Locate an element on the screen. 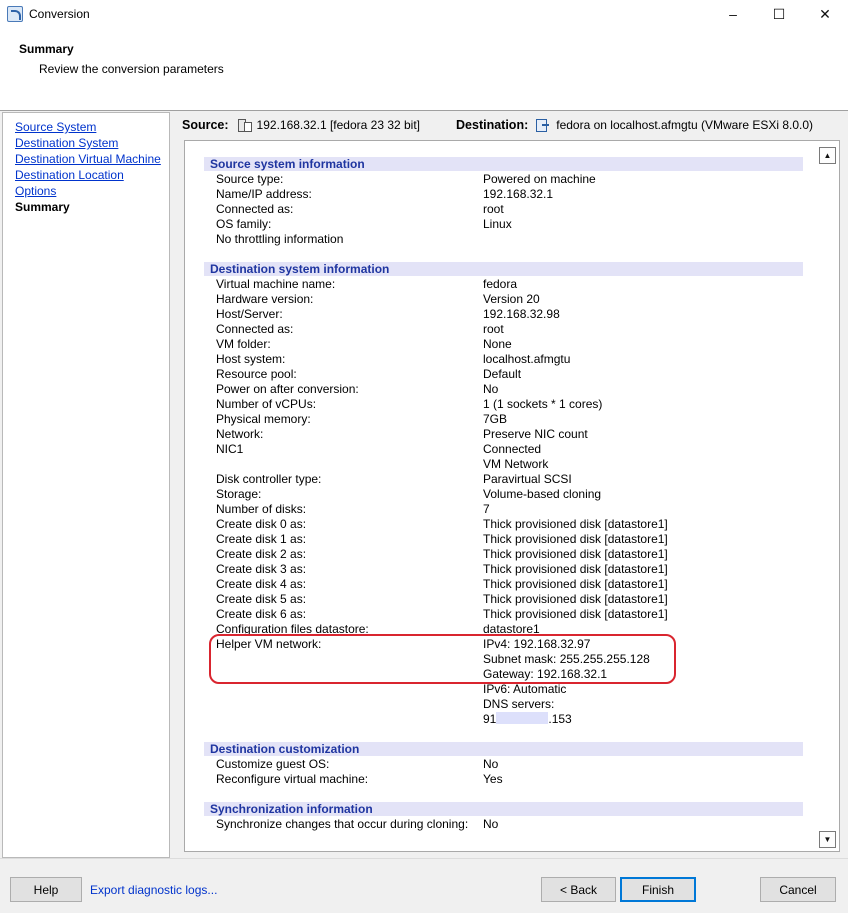 The height and width of the screenshot is (913, 848). summary-row: Storage: Volume-based cloning is located at coordinates (506, 494).